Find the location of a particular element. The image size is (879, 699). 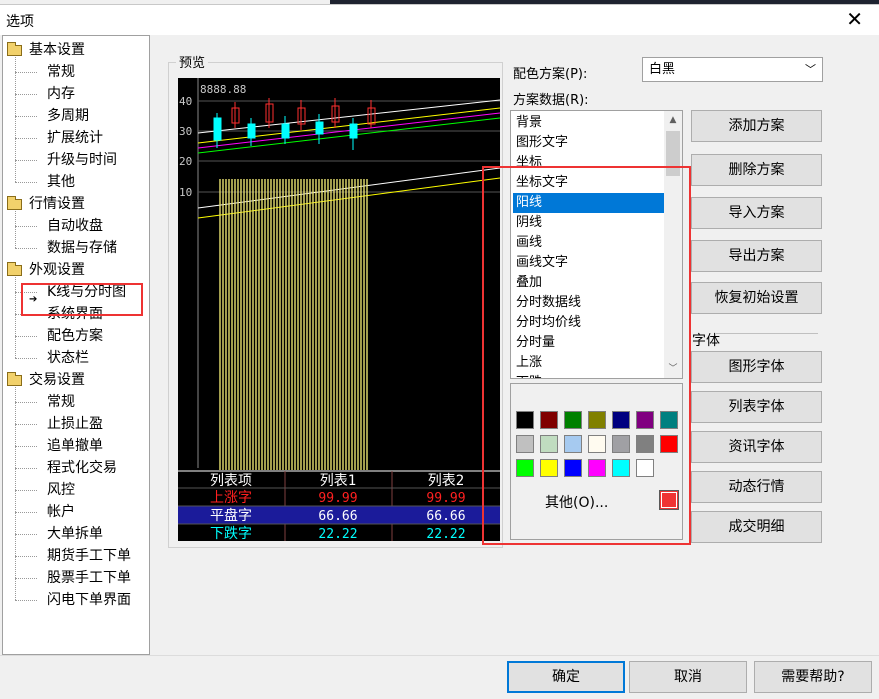

tree-item-label: 升级与时间 is located at coordinates (82, 160).